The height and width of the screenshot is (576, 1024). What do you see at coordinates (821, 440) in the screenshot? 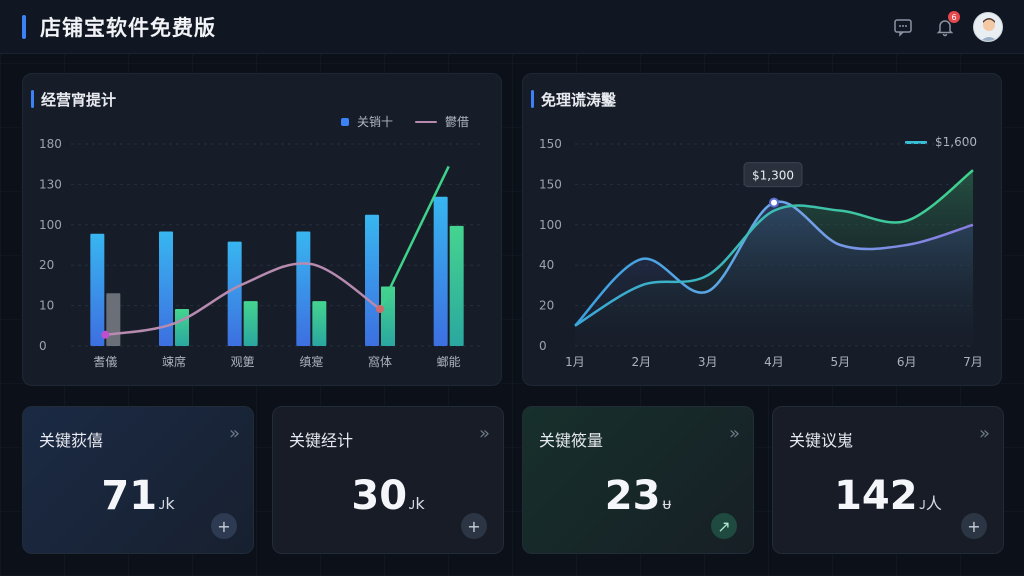
I see `kpi-title: 关键议嵬` at bounding box center [821, 440].